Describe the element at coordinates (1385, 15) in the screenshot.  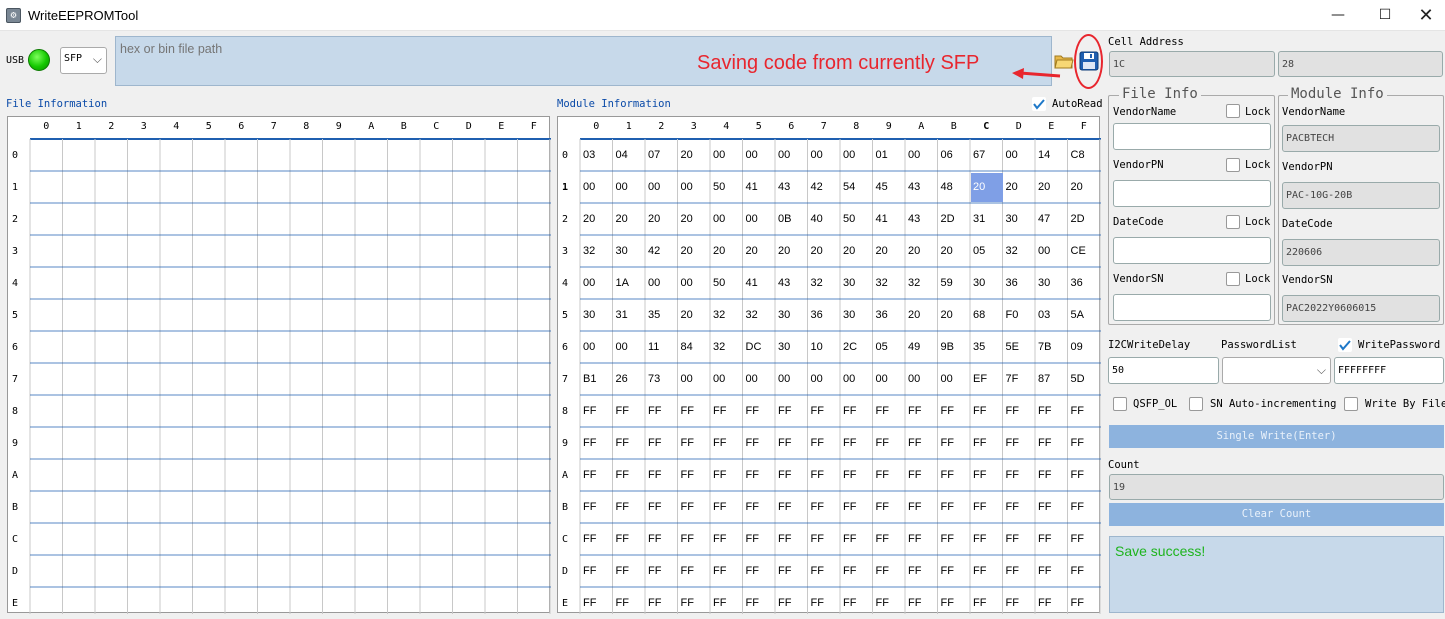
I see `maximize-button: ☐` at that location.